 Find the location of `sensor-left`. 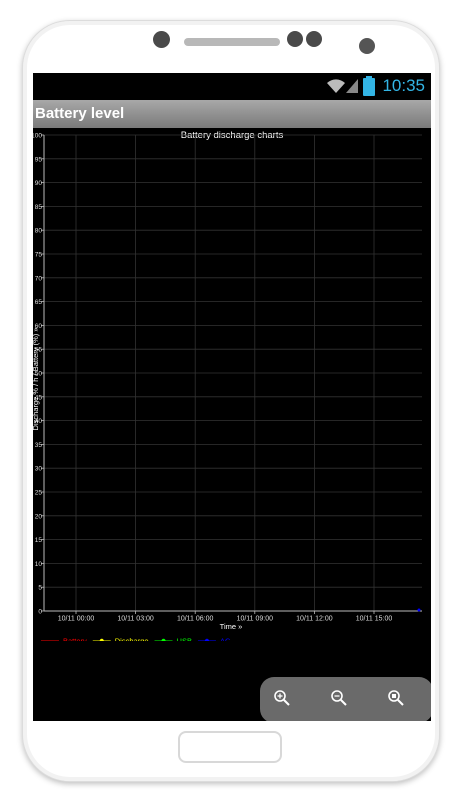

sensor-left is located at coordinates (295, 39).